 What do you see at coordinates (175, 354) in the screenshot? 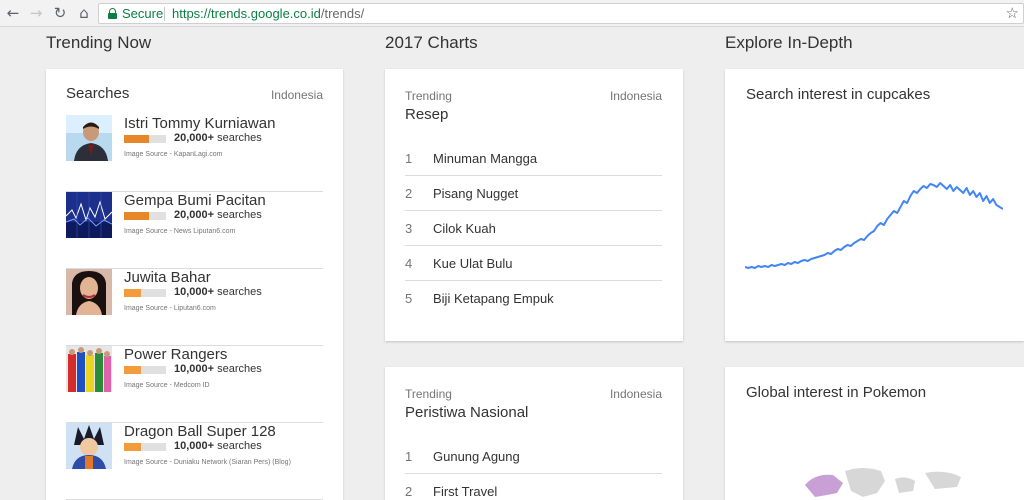
I see `trend-title: Power Rangers` at bounding box center [175, 354].